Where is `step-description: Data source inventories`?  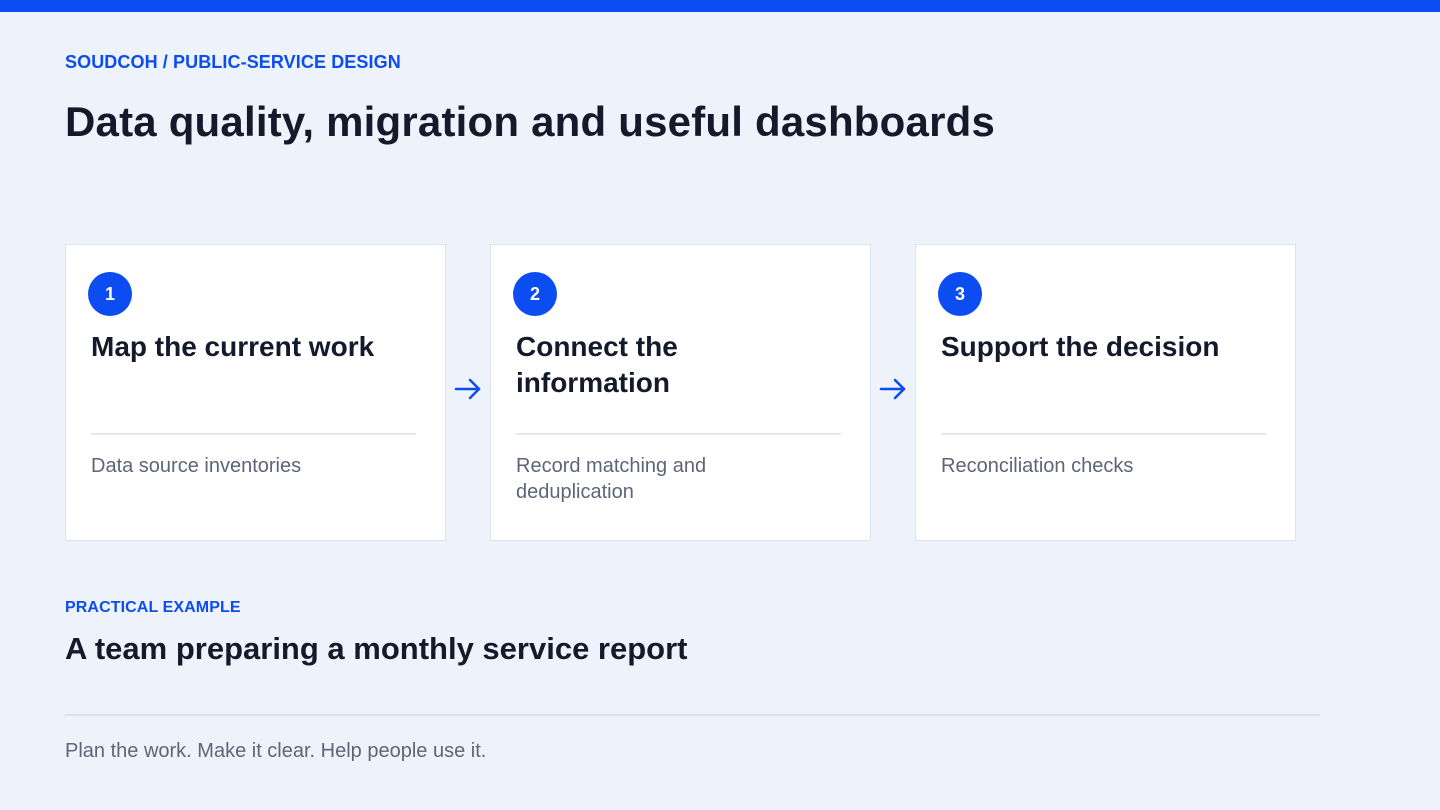 step-description: Data source inventories is located at coordinates (196, 466).